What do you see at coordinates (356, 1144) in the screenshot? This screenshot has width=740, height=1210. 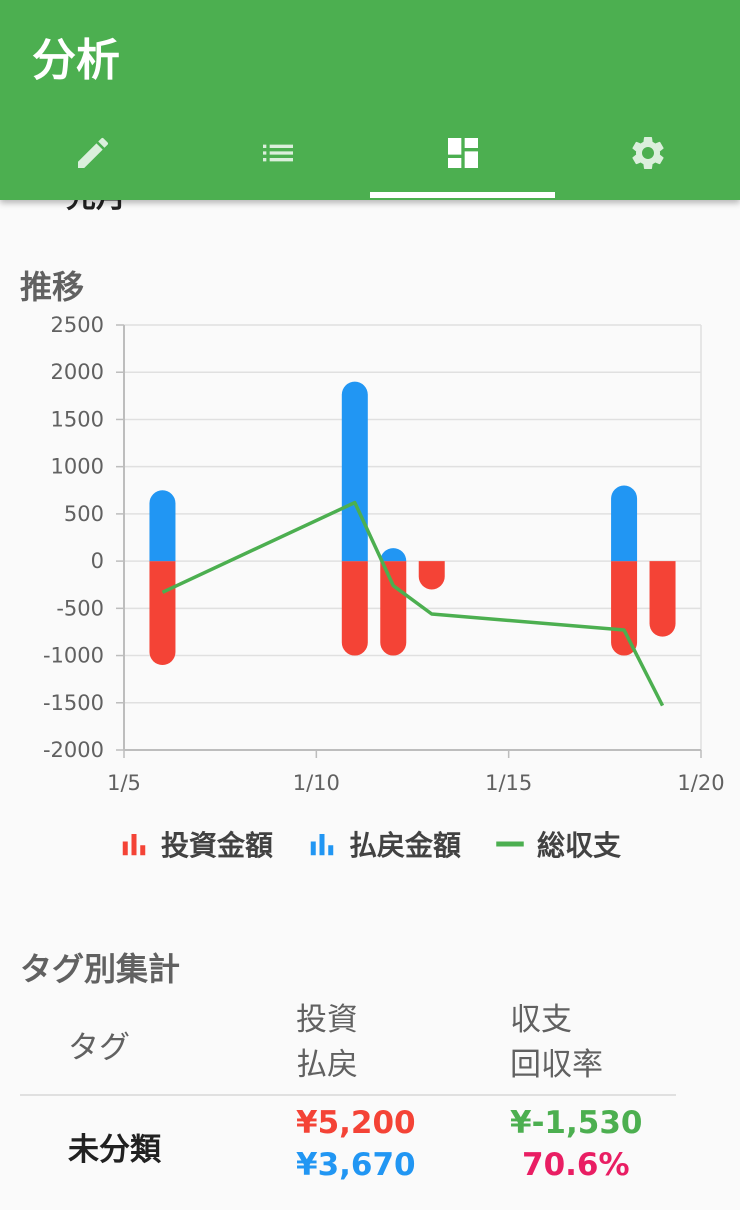 I see `row-amounts: ¥5,200 ¥3,670` at bounding box center [356, 1144].